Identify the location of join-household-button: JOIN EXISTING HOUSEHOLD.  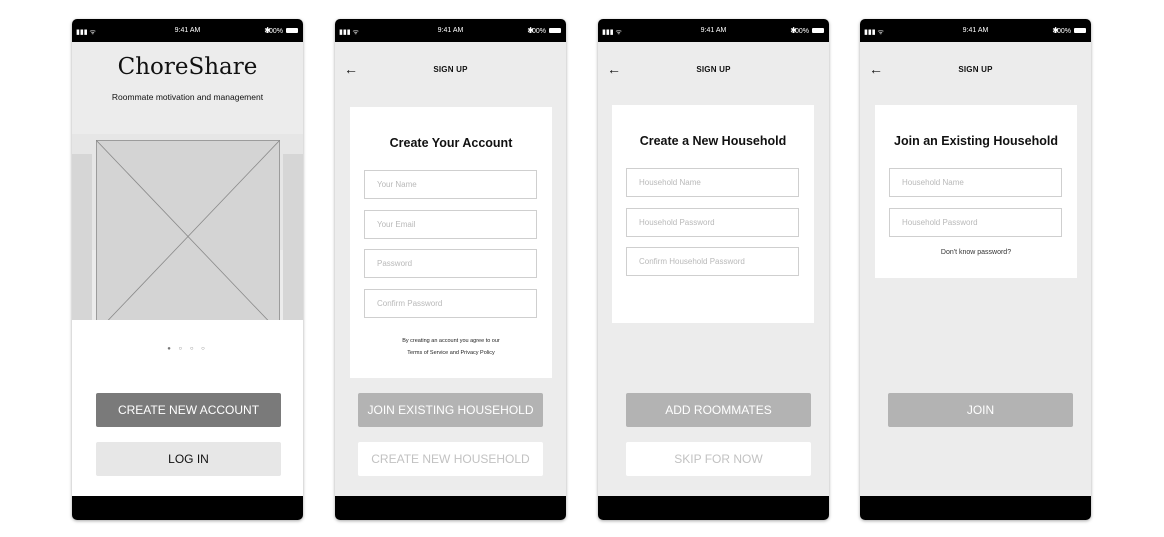
(450, 410).